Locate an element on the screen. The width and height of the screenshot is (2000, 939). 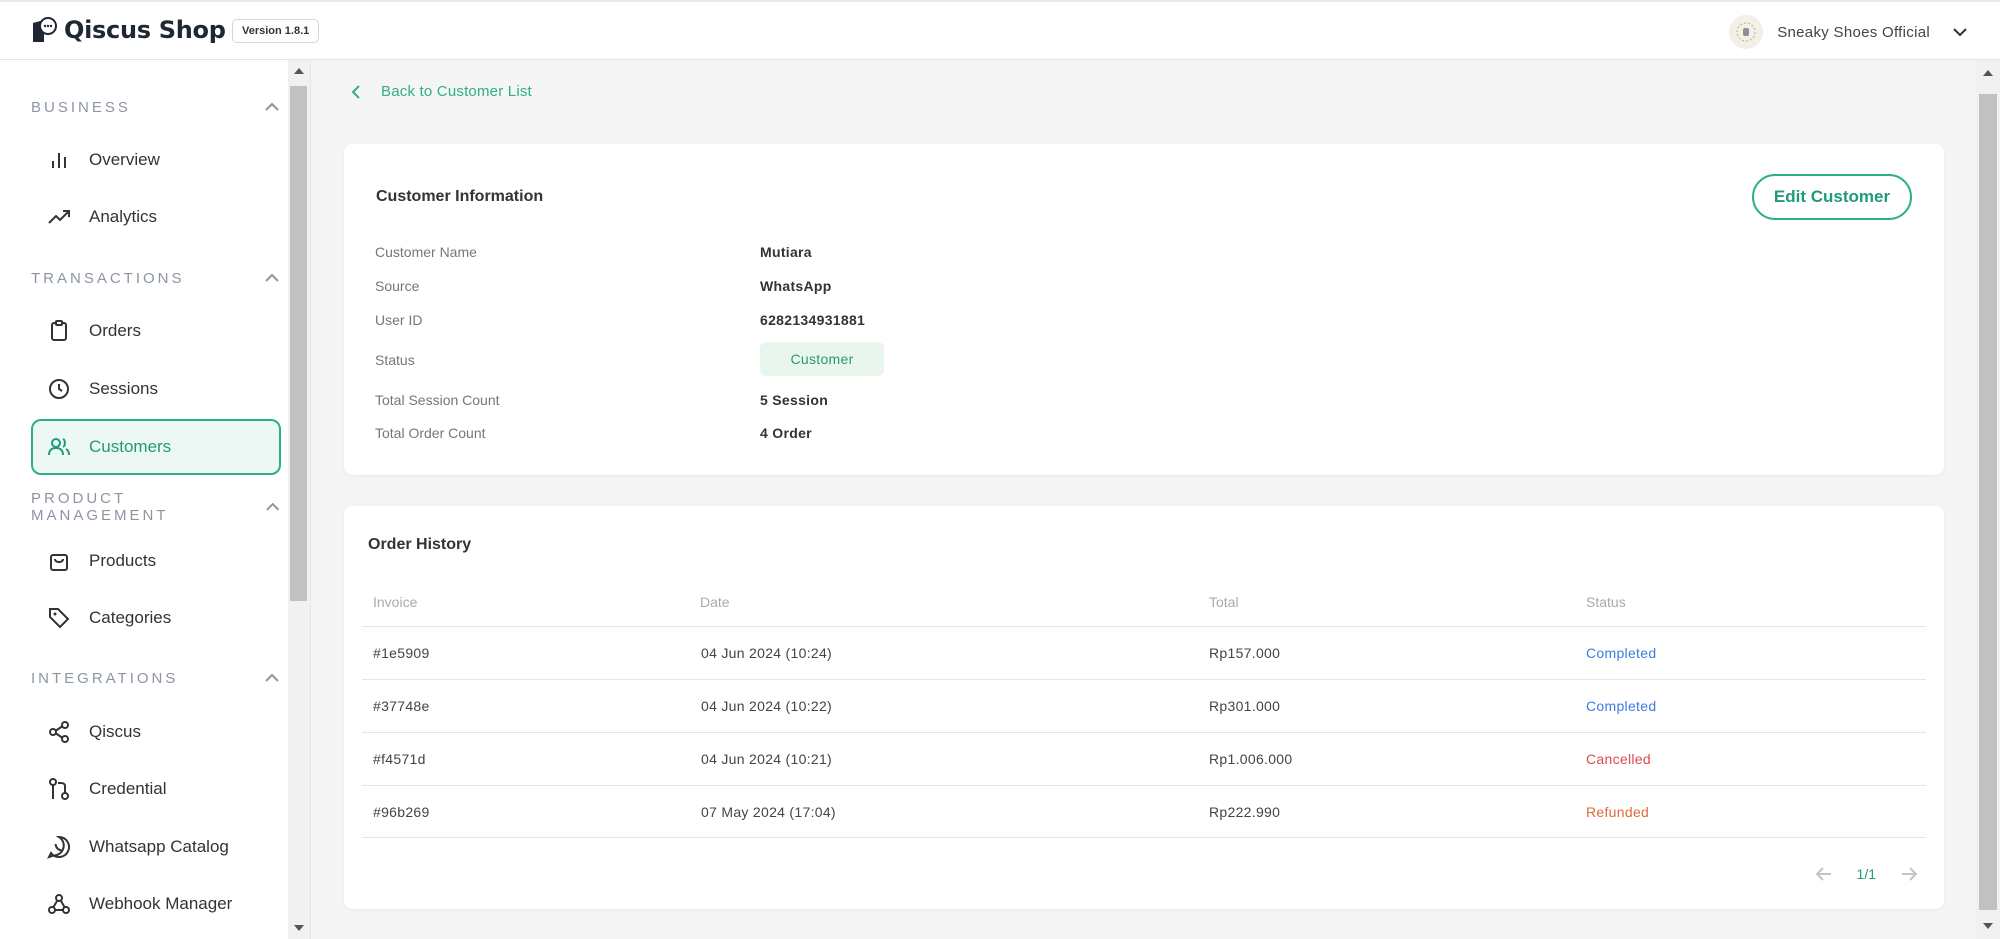
arrow-right-icon is located at coordinates (1909, 874).